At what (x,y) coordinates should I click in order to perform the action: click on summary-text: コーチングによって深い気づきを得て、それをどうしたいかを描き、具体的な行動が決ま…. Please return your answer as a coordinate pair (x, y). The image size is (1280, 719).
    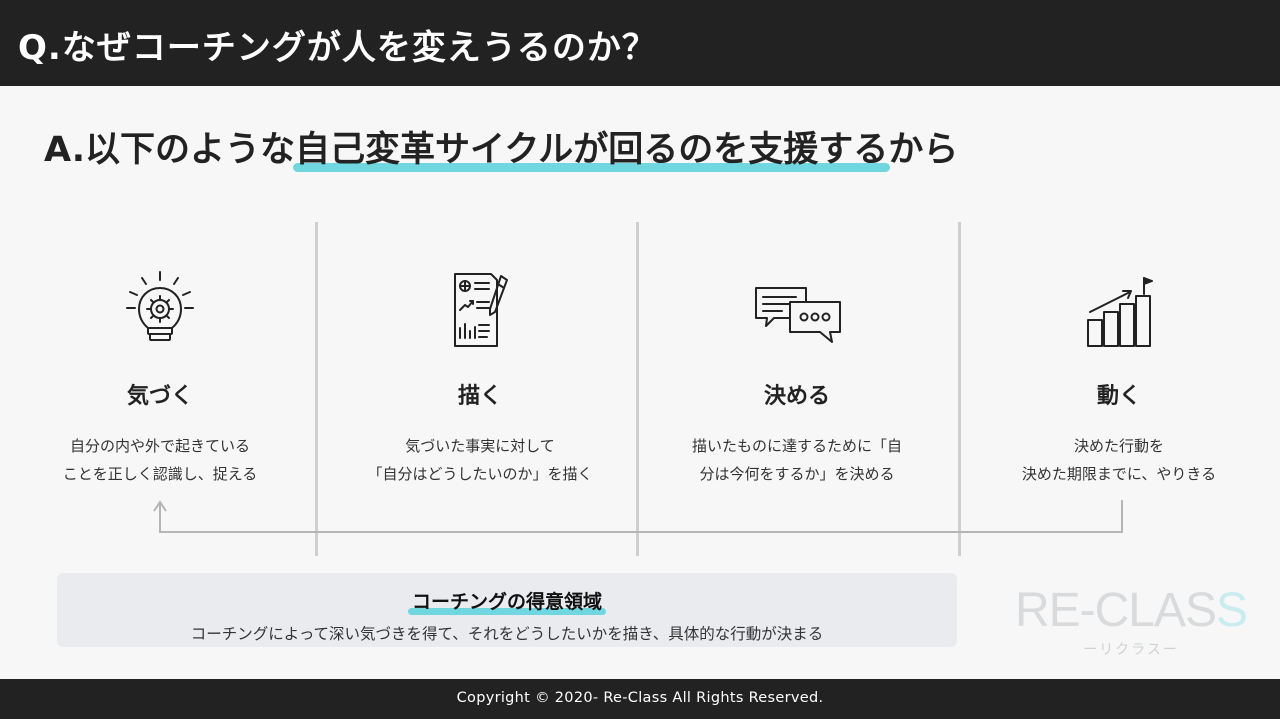
    Looking at the image, I should click on (507, 634).